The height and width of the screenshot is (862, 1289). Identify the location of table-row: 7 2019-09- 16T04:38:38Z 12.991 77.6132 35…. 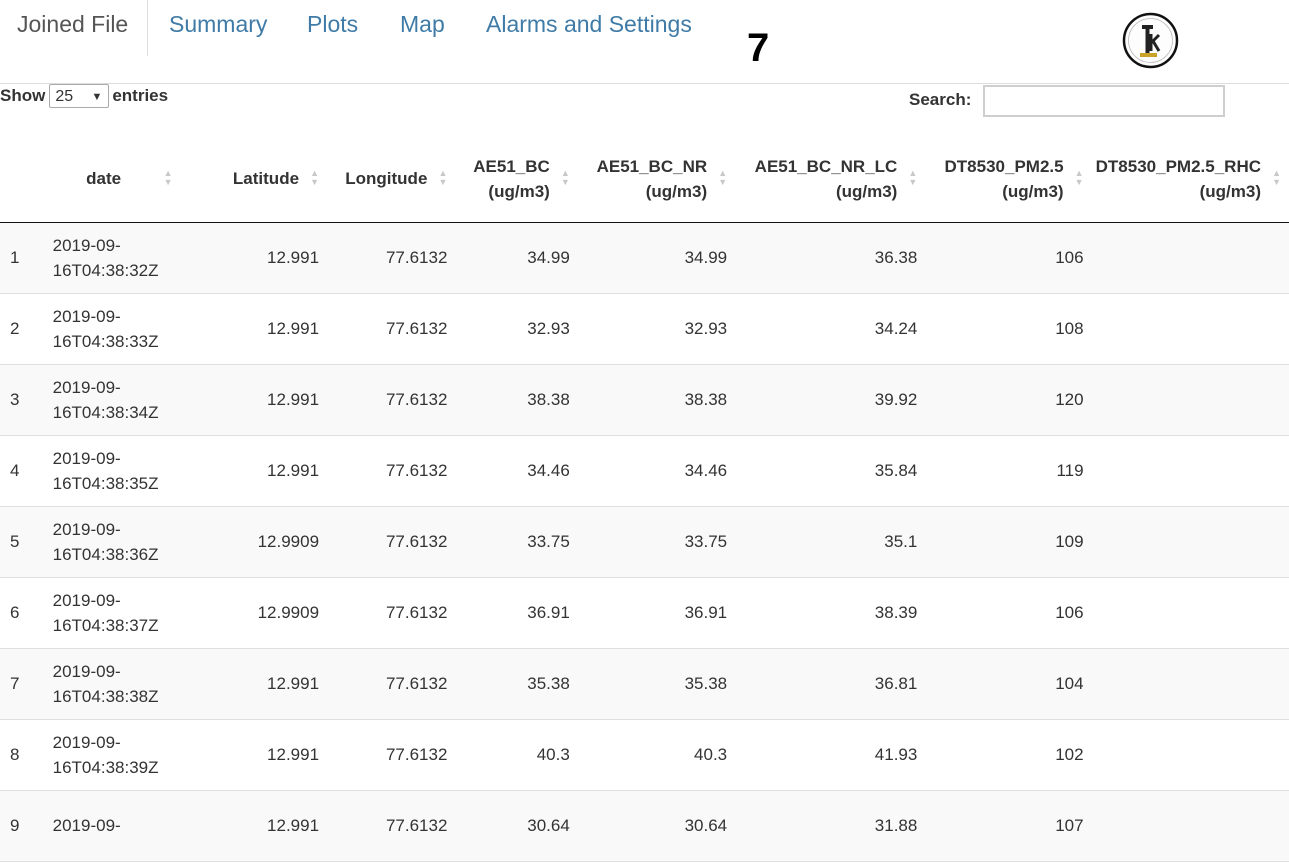
(644, 683).